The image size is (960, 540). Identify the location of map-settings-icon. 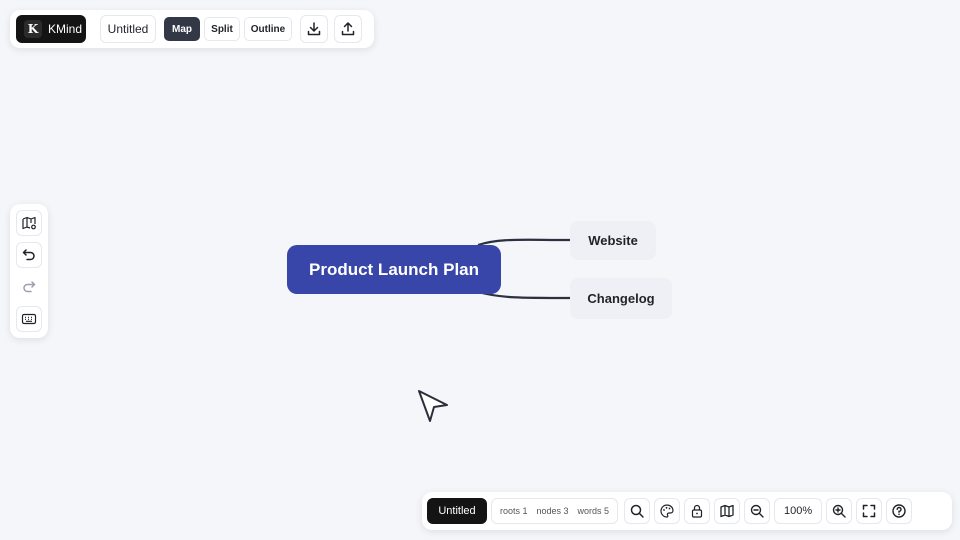
(29, 223).